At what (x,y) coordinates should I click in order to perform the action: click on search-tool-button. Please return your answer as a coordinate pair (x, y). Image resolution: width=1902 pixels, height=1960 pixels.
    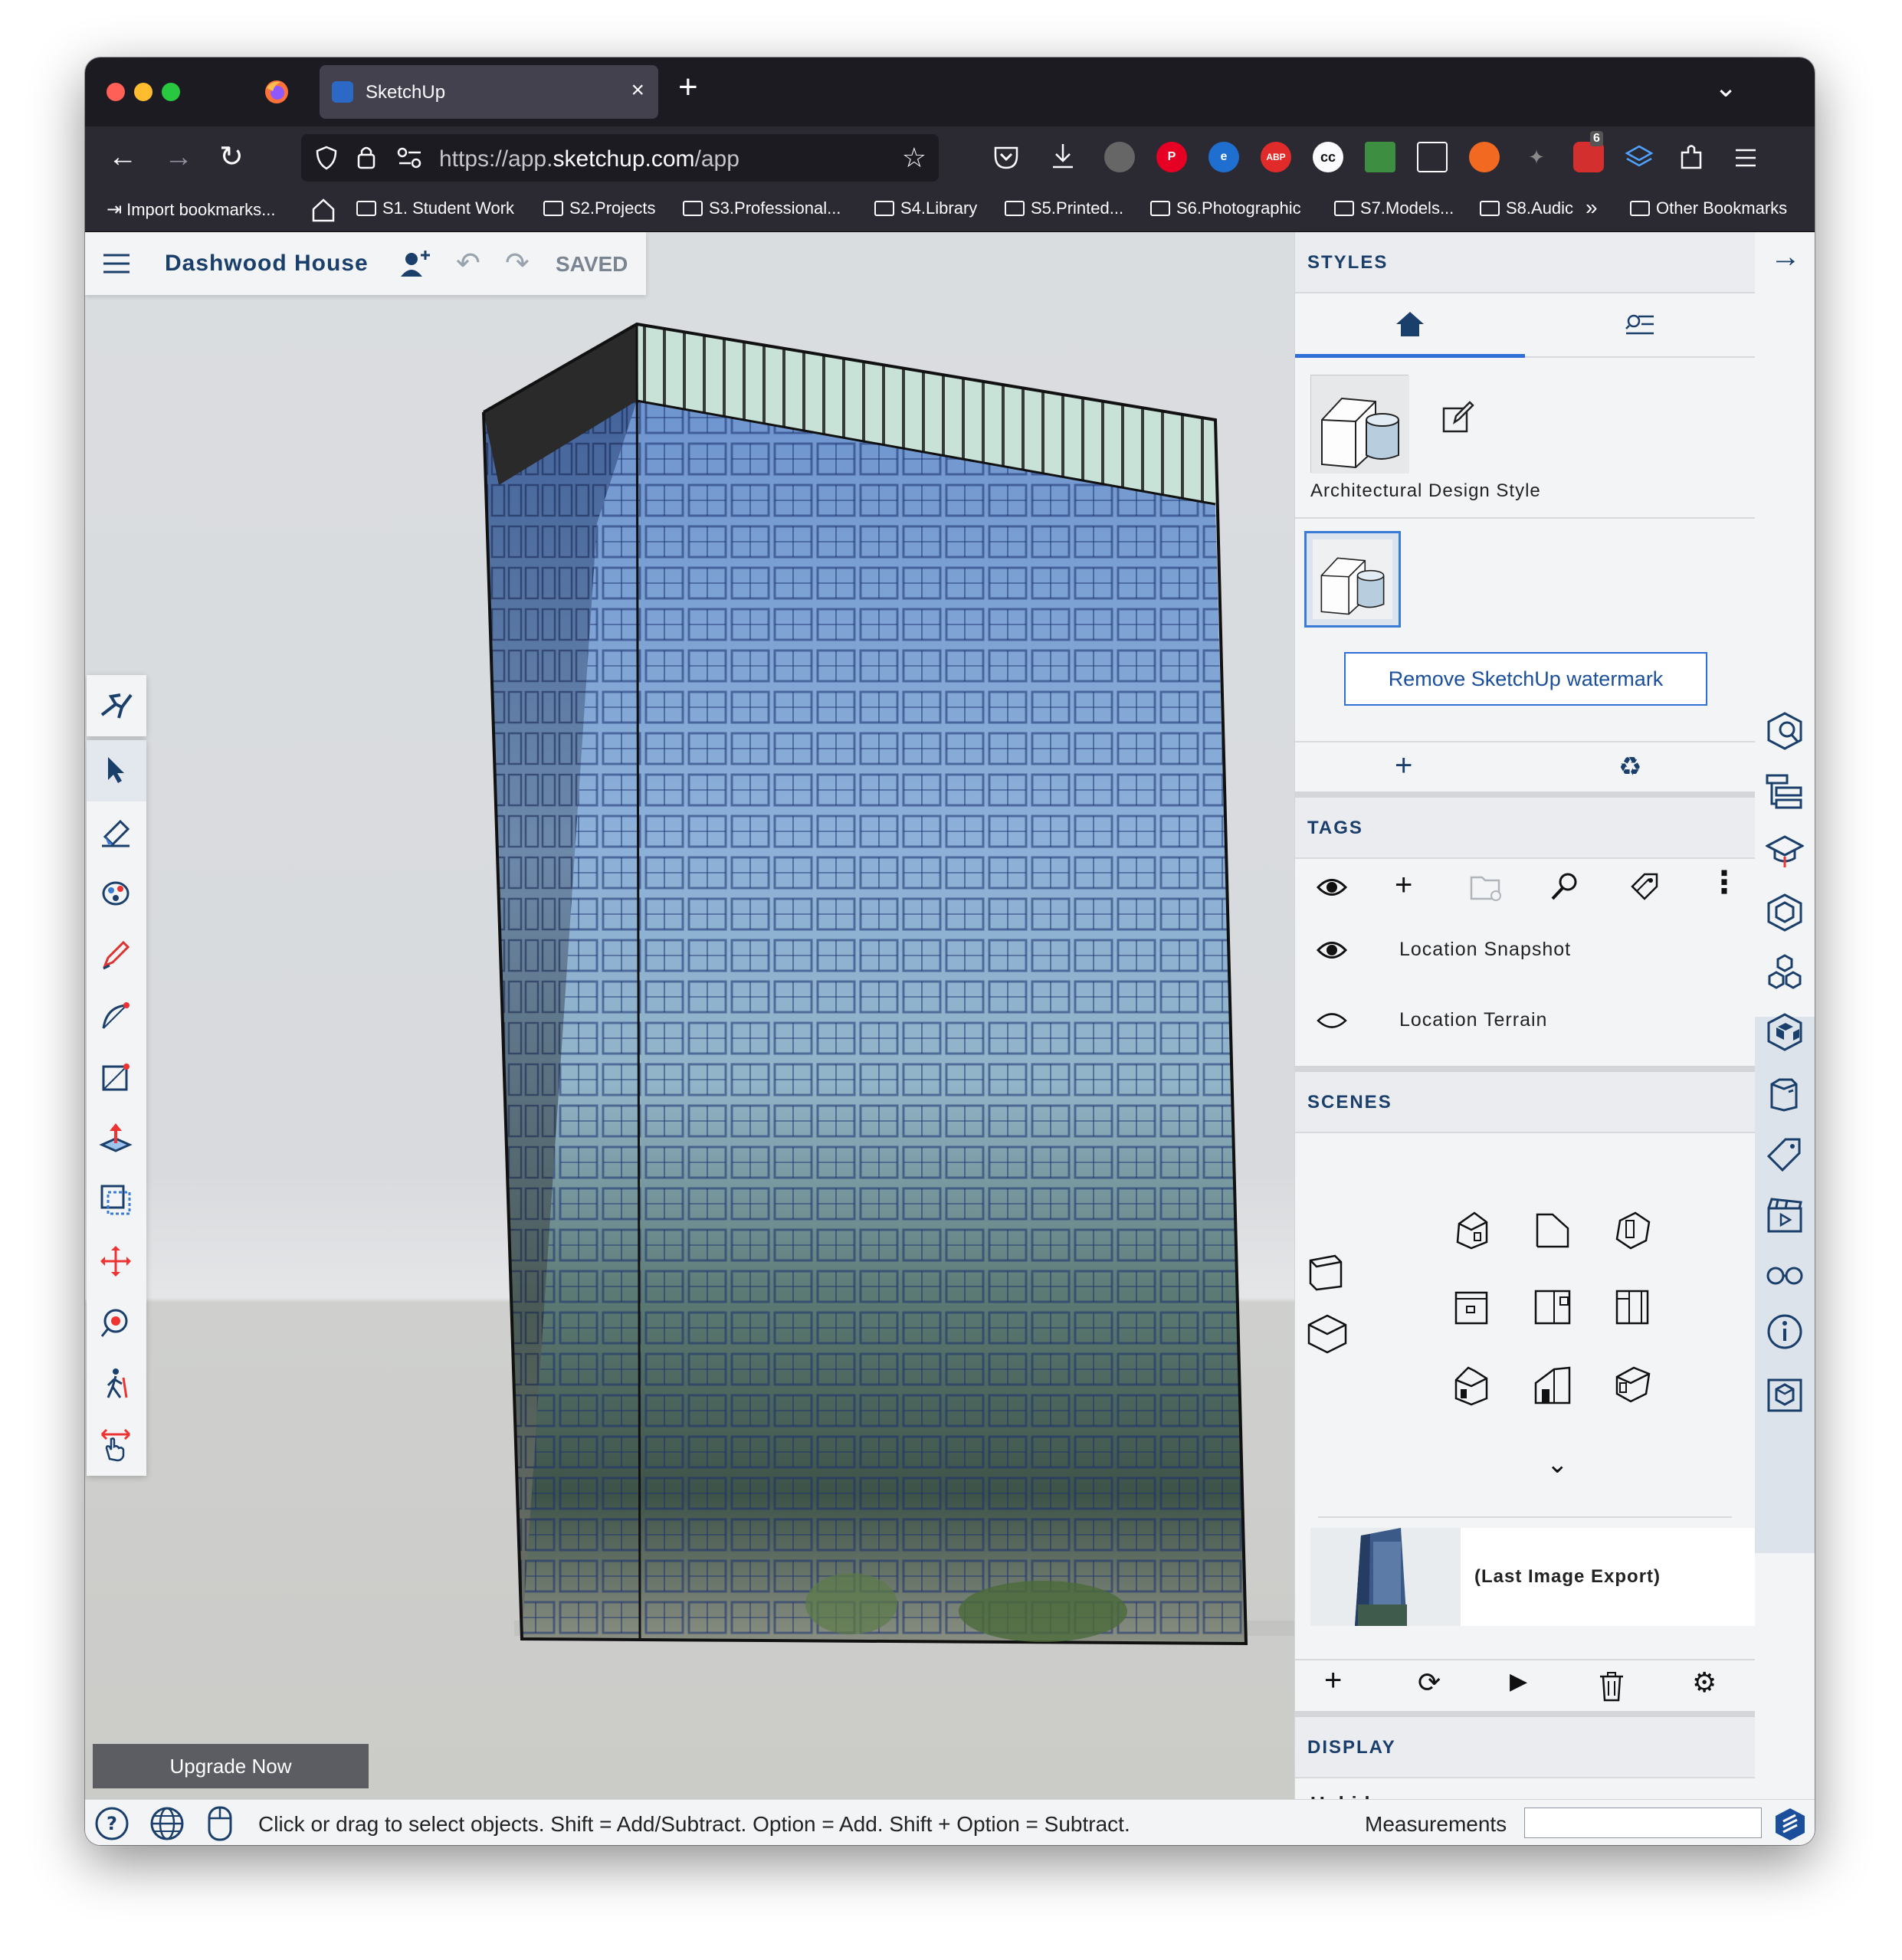
    Looking at the image, I should click on (116, 705).